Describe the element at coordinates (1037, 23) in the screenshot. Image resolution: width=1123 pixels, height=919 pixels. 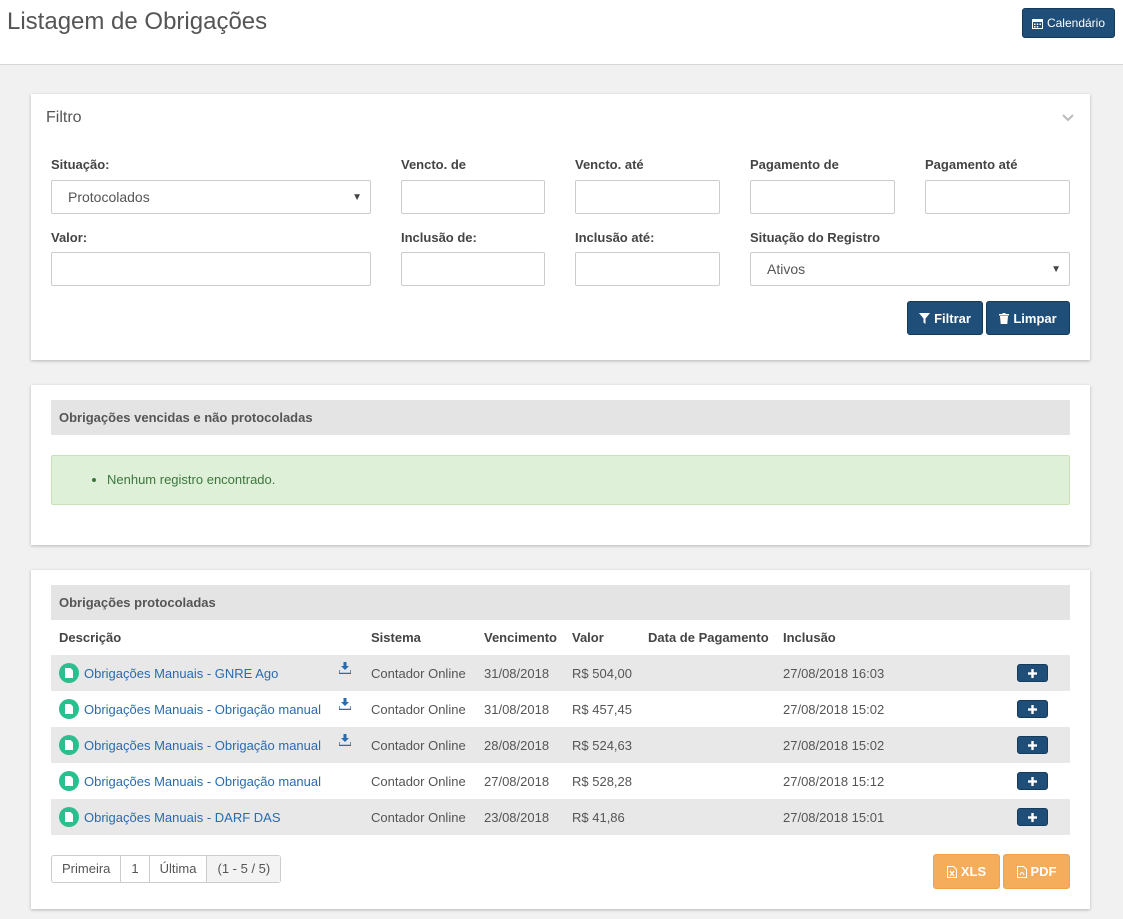
I see `calendar-icon` at that location.